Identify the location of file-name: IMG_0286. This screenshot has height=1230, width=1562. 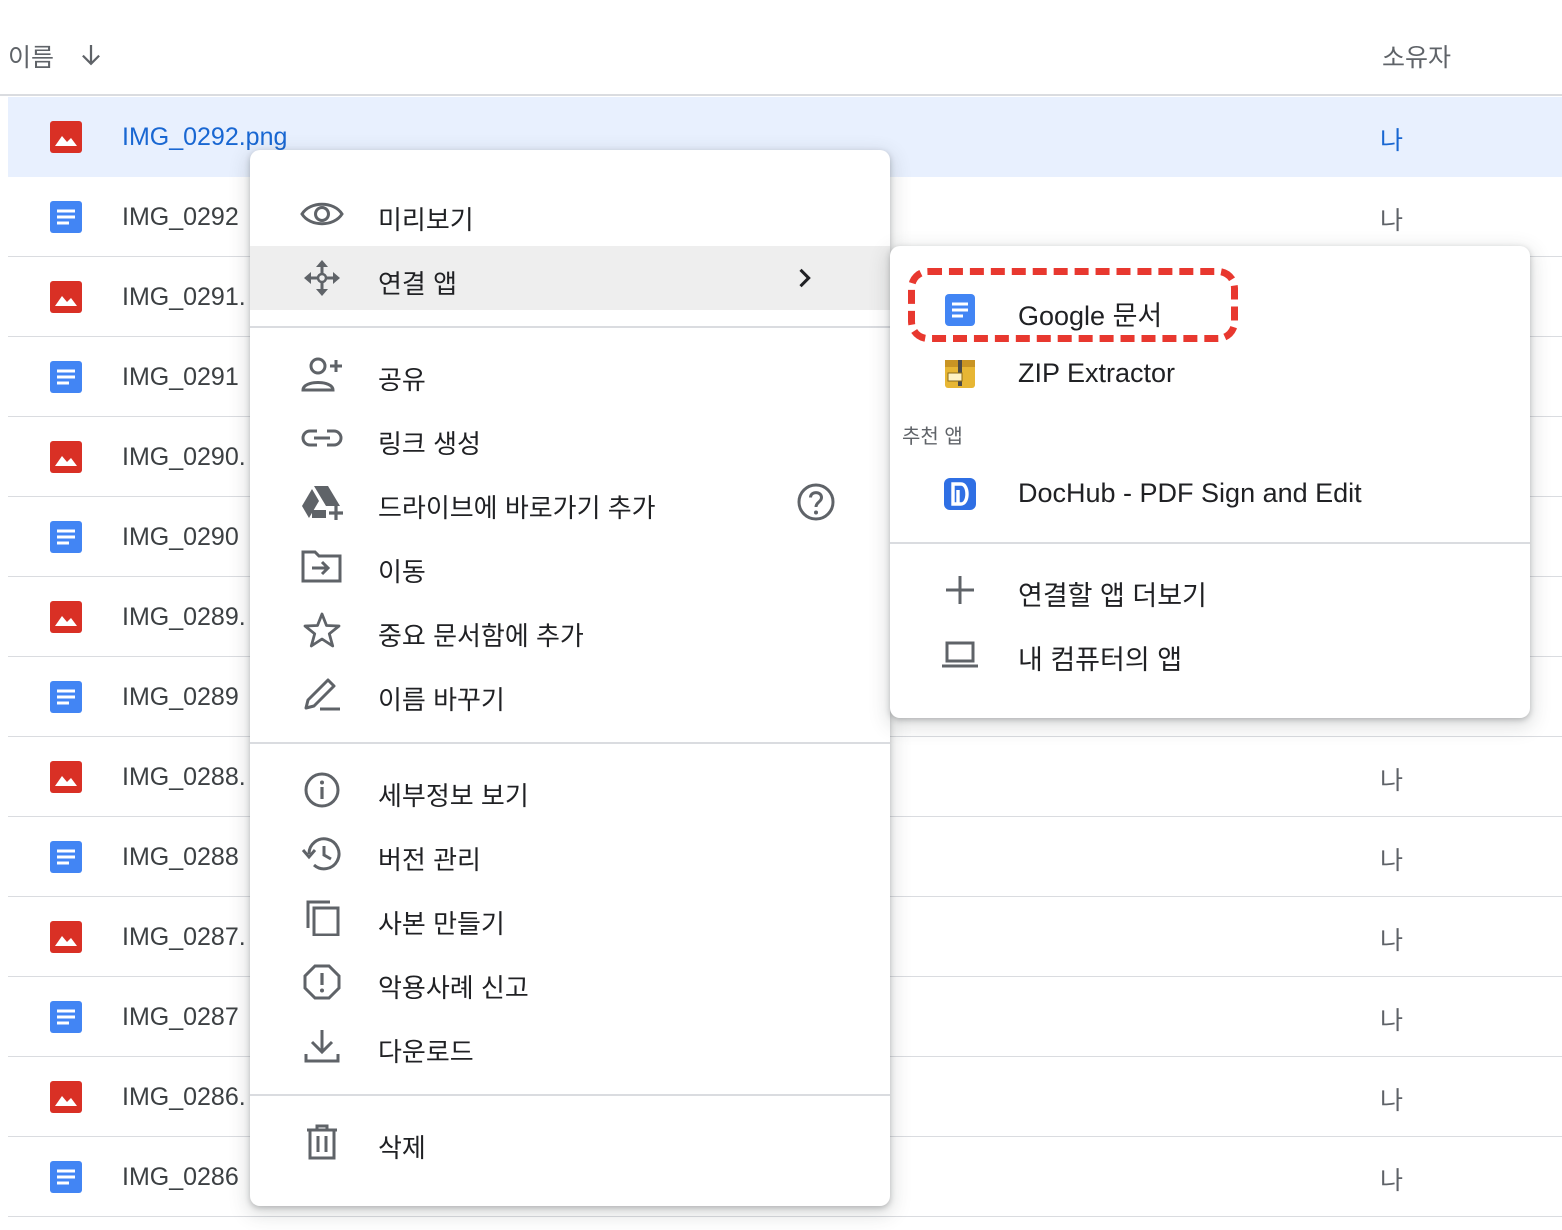
(180, 1177).